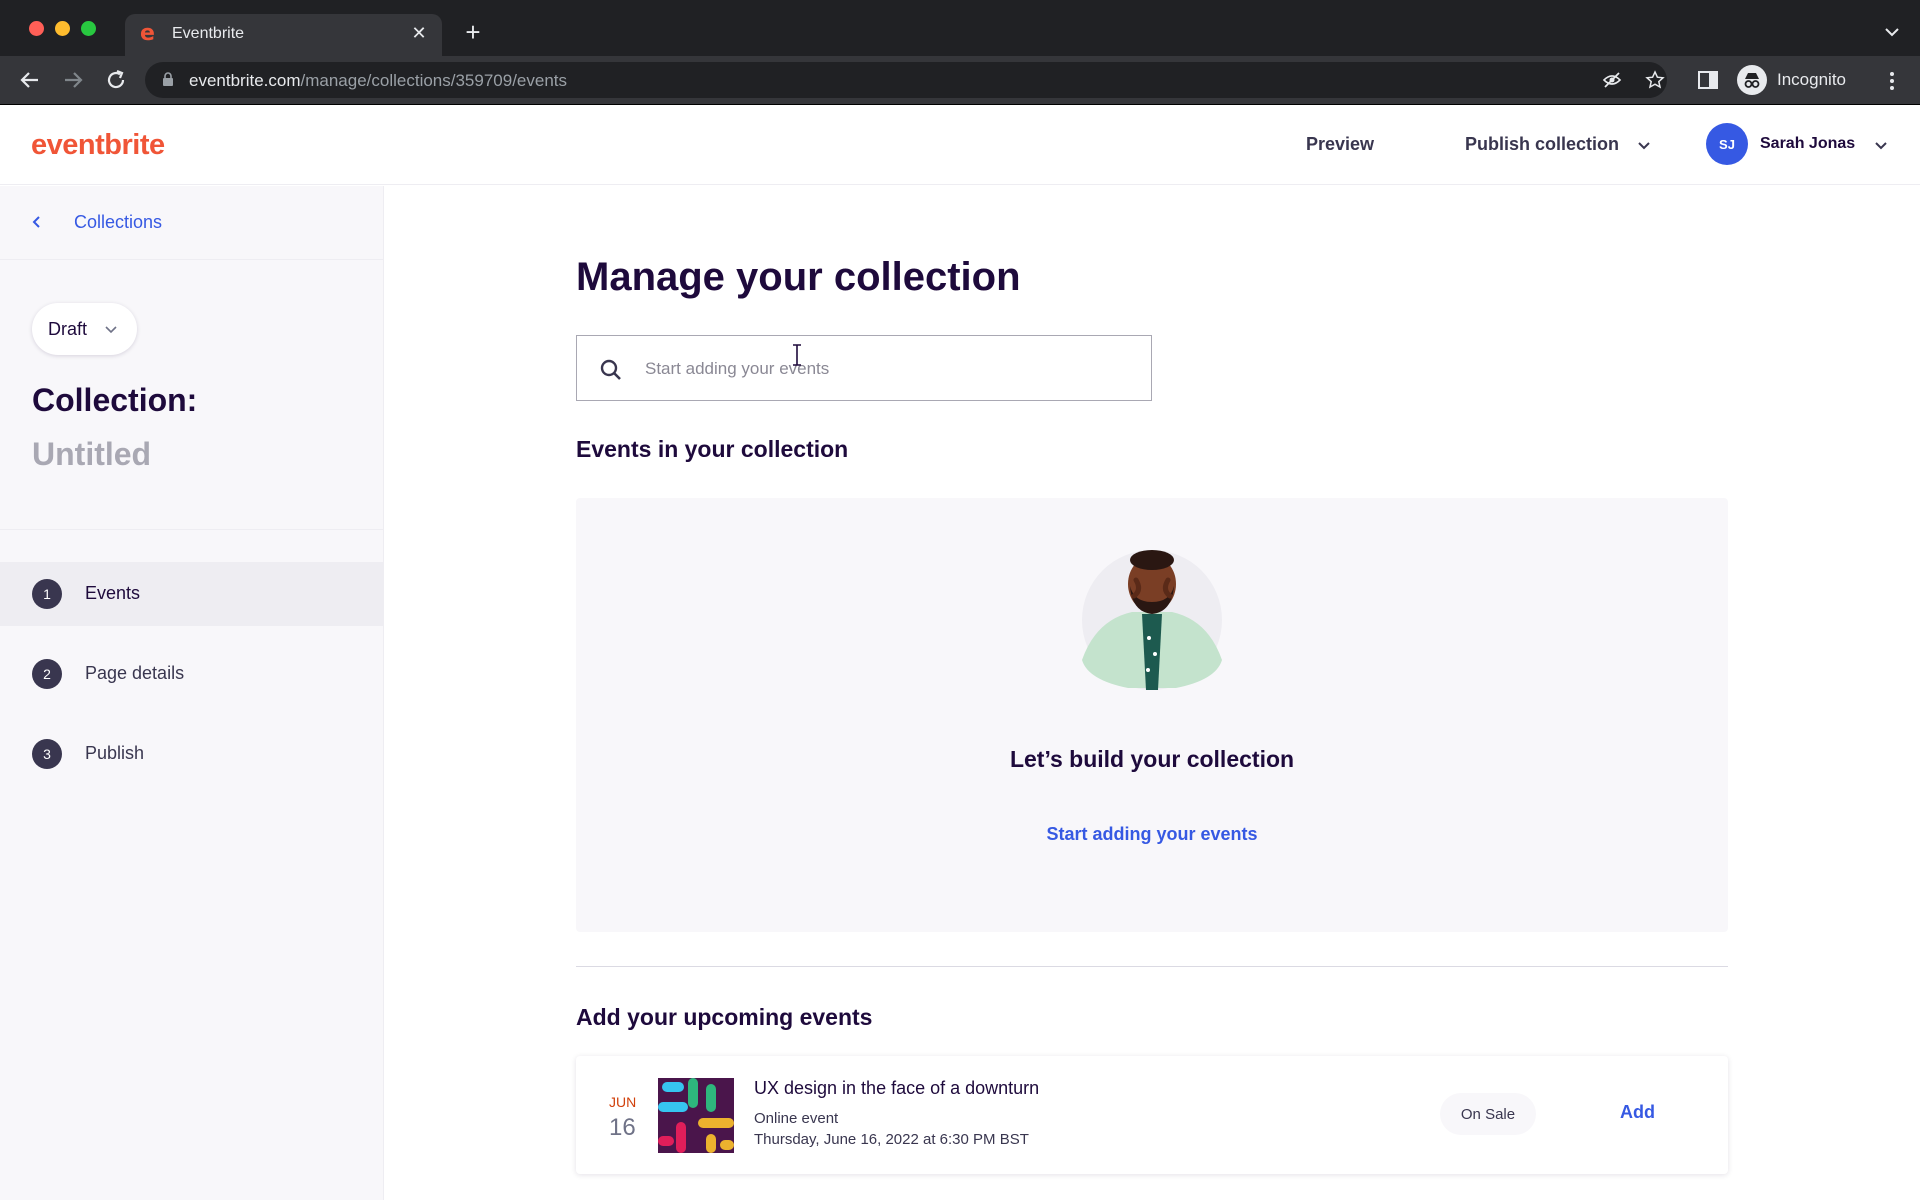  What do you see at coordinates (30, 80) in the screenshot?
I see `back-arrow-icon` at bounding box center [30, 80].